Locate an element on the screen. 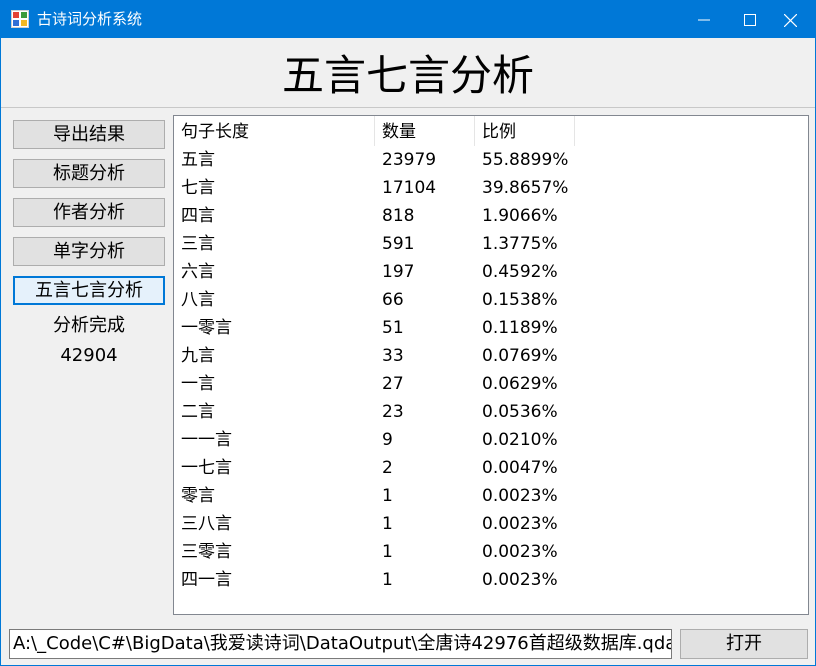 This screenshot has width=816, height=666. ratio-cell: 55.8899% is located at coordinates (525, 160).